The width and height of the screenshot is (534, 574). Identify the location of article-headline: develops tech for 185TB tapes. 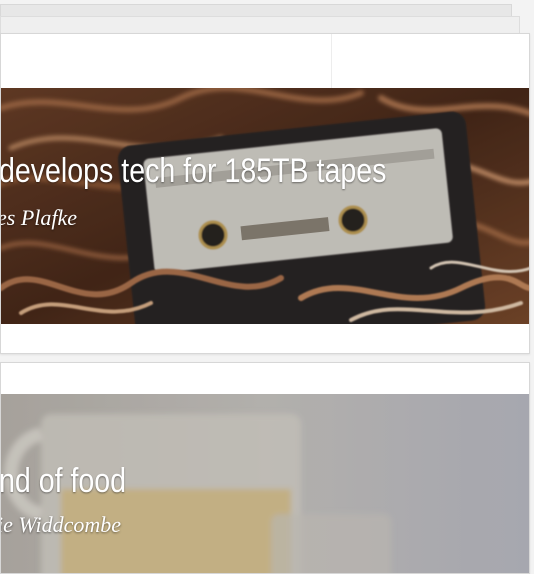
(193, 171).